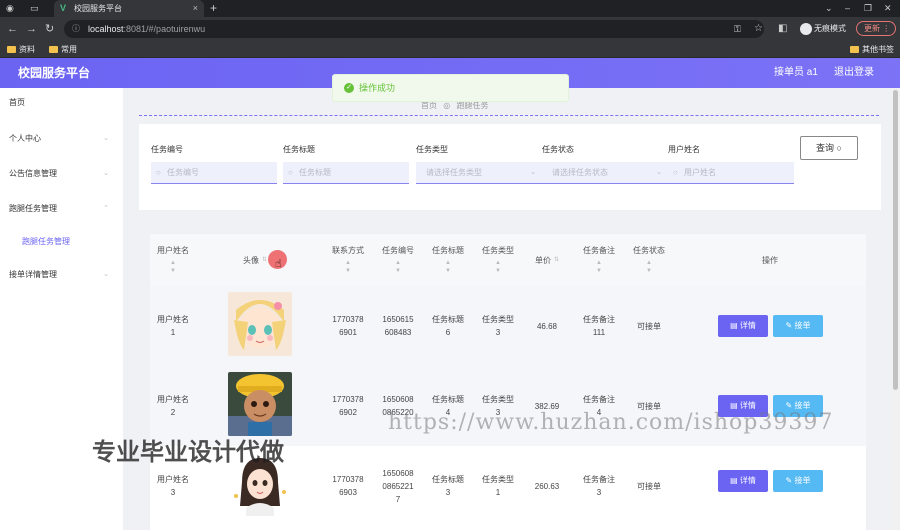 This screenshot has width=900, height=530. What do you see at coordinates (31, 29) in the screenshot?
I see `forward-arrow-icon: →` at bounding box center [31, 29].